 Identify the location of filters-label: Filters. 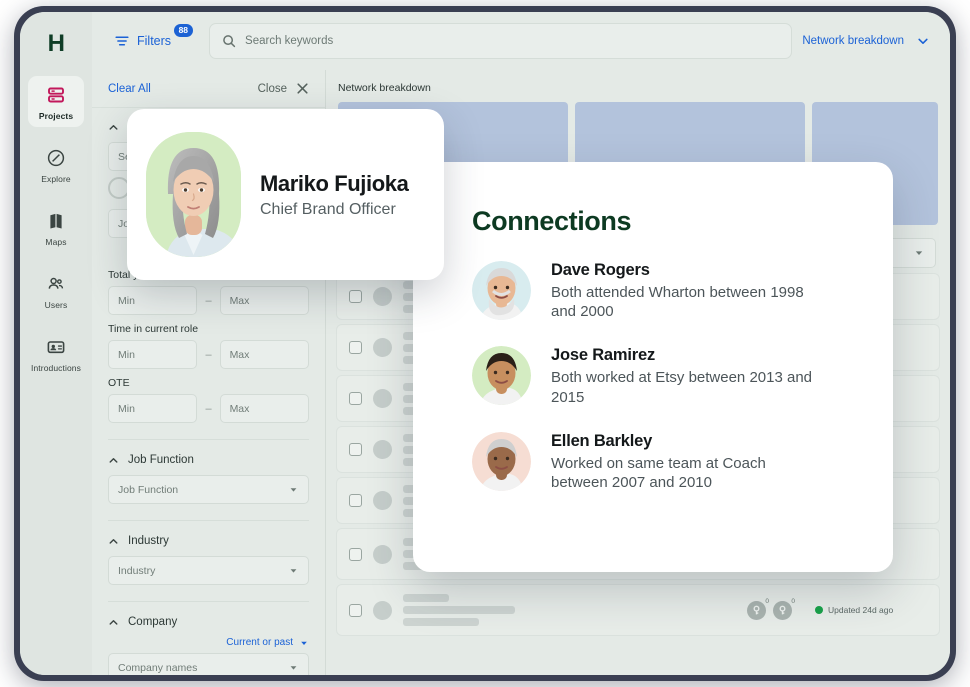
(154, 41).